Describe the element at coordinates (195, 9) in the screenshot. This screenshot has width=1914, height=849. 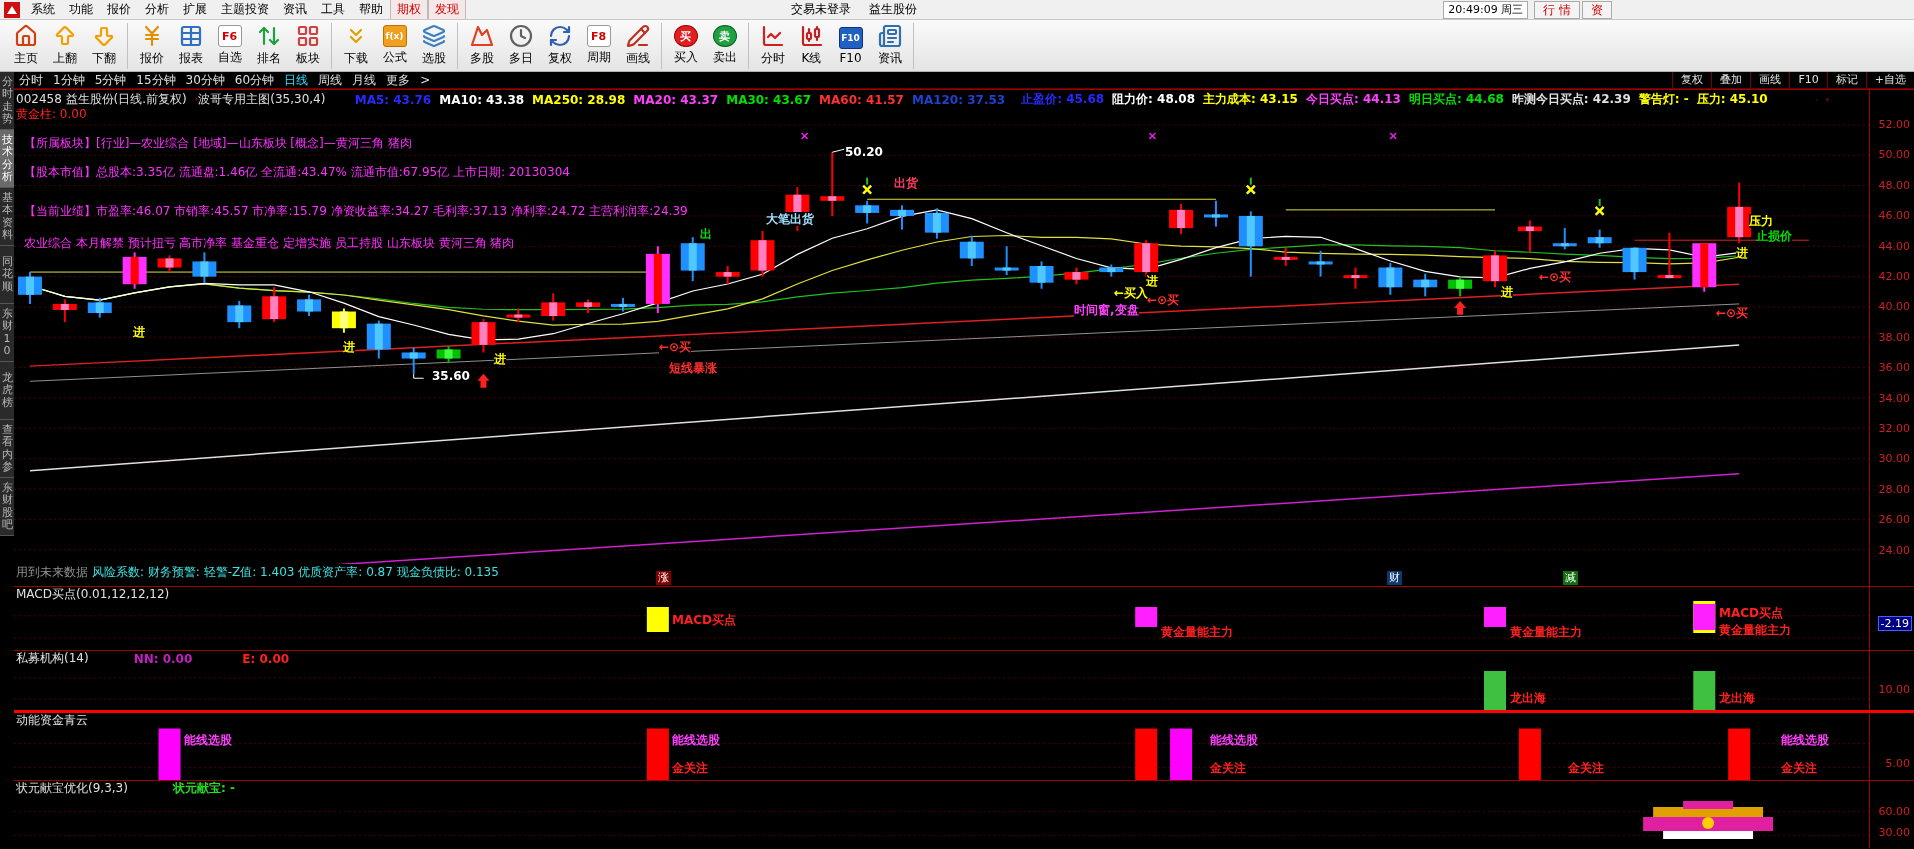
I see `menu-item: 扩展` at that location.